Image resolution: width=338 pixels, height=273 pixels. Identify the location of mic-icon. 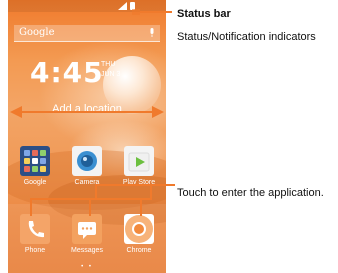
(152, 33).